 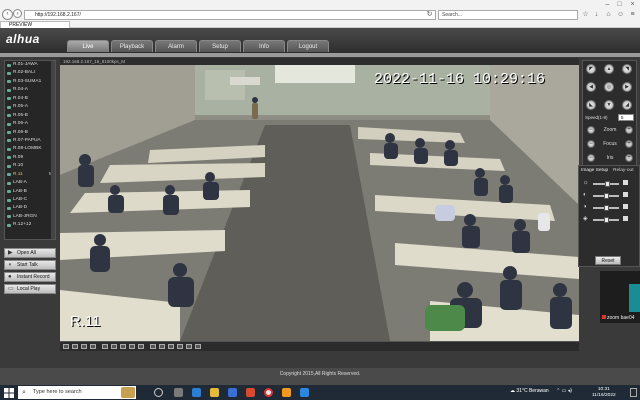 I want to click on instant-record-button: ● Instant Record, so click(x=30, y=277).